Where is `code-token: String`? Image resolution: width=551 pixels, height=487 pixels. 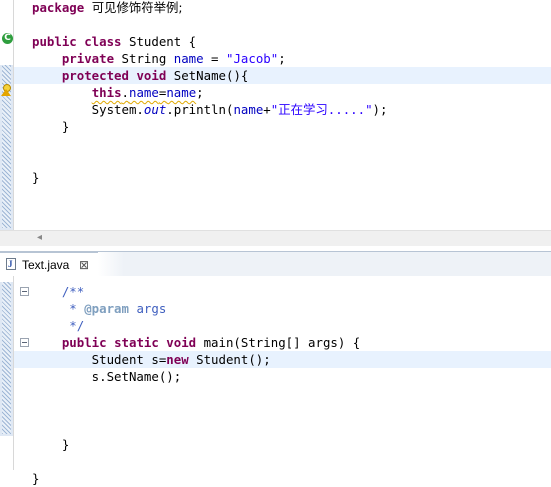
code-token: String is located at coordinates (147, 58).